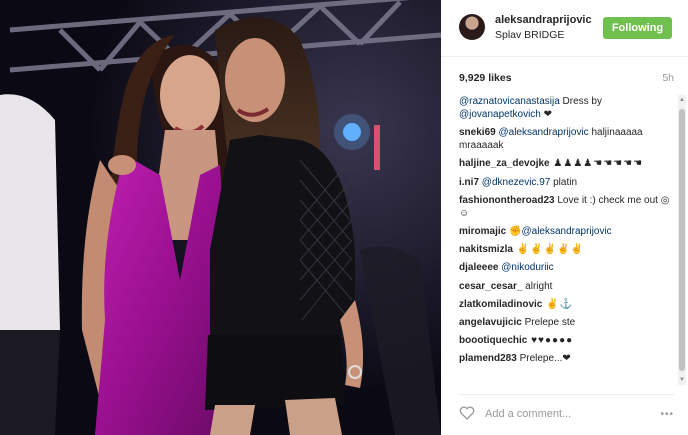  Describe the element at coordinates (560, 414) in the screenshot. I see `add-comment-input` at that location.